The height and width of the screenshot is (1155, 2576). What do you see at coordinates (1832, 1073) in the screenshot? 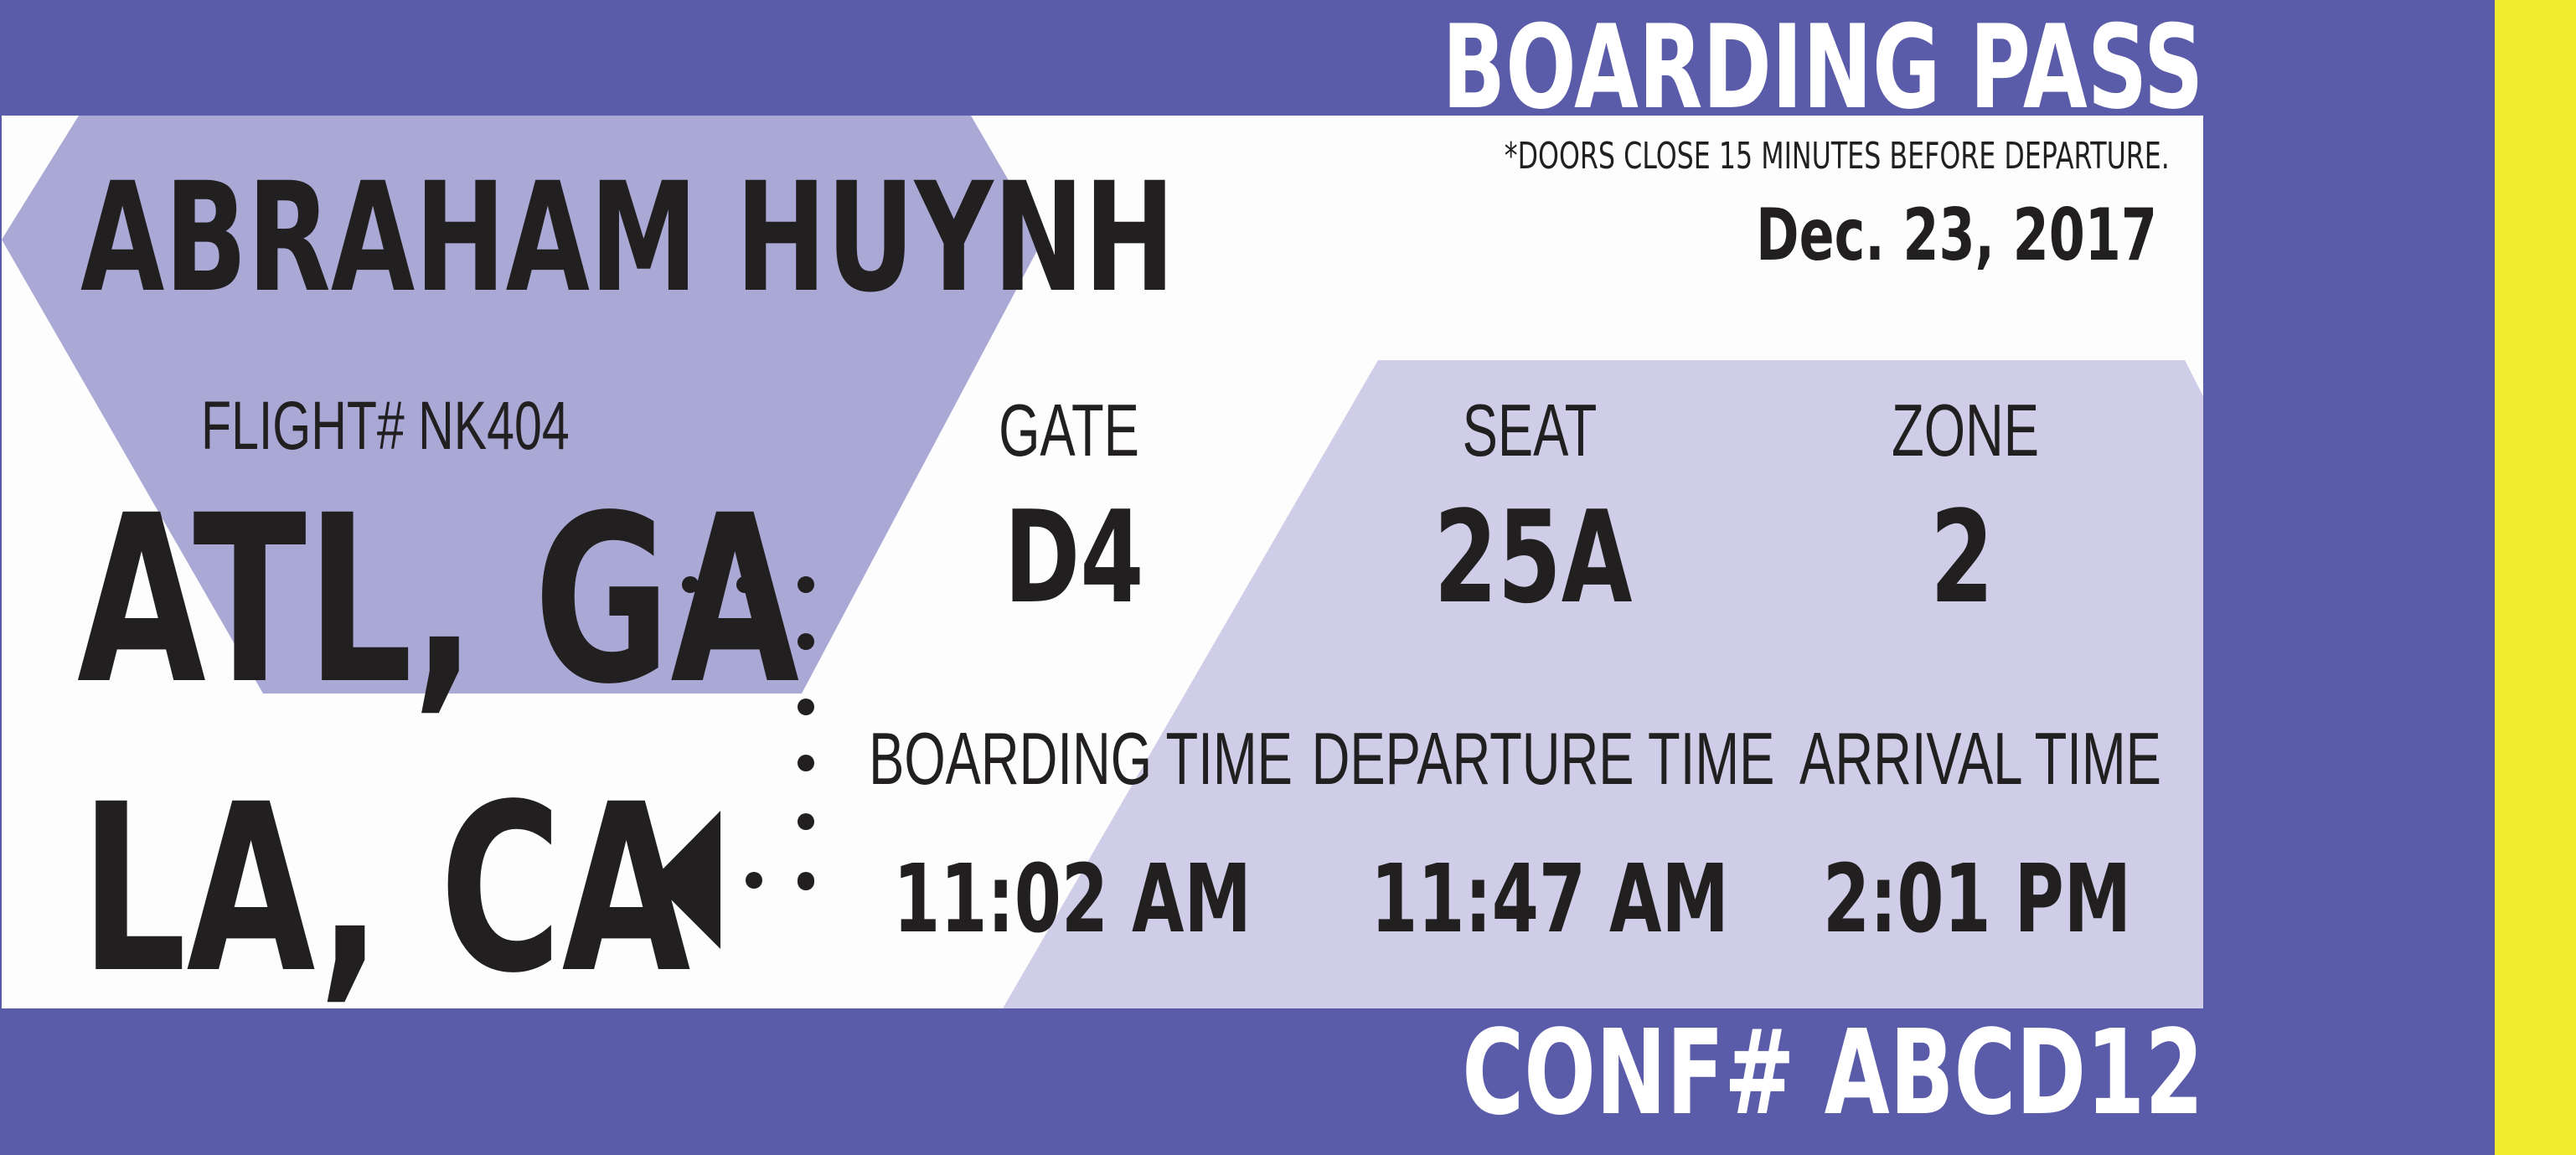
I see `confirmation-number: CONF# ABCD12` at bounding box center [1832, 1073].